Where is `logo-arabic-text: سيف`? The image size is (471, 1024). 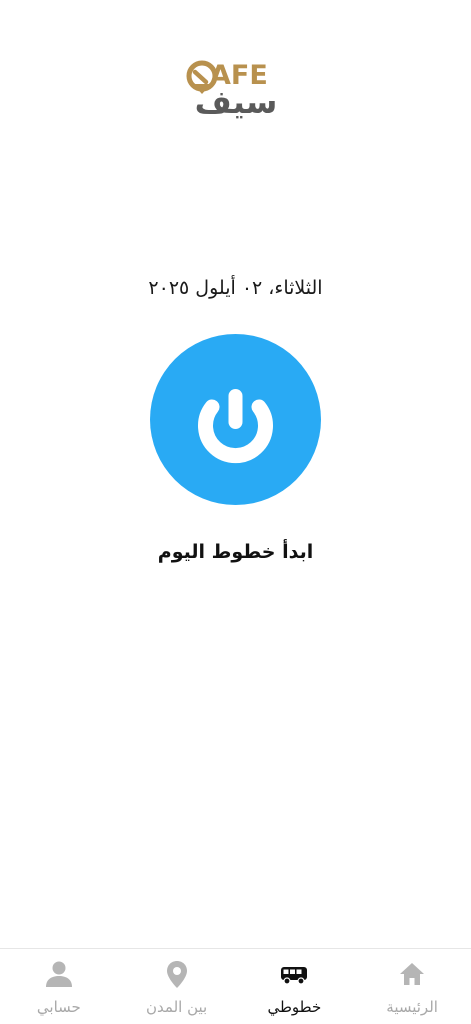 logo-arabic-text: سيف is located at coordinates (236, 102).